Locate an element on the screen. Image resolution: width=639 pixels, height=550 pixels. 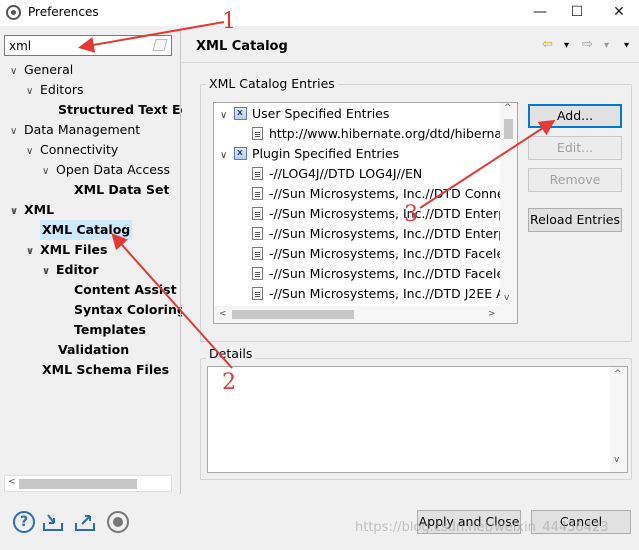
title-separator is located at coordinates (410, 62).